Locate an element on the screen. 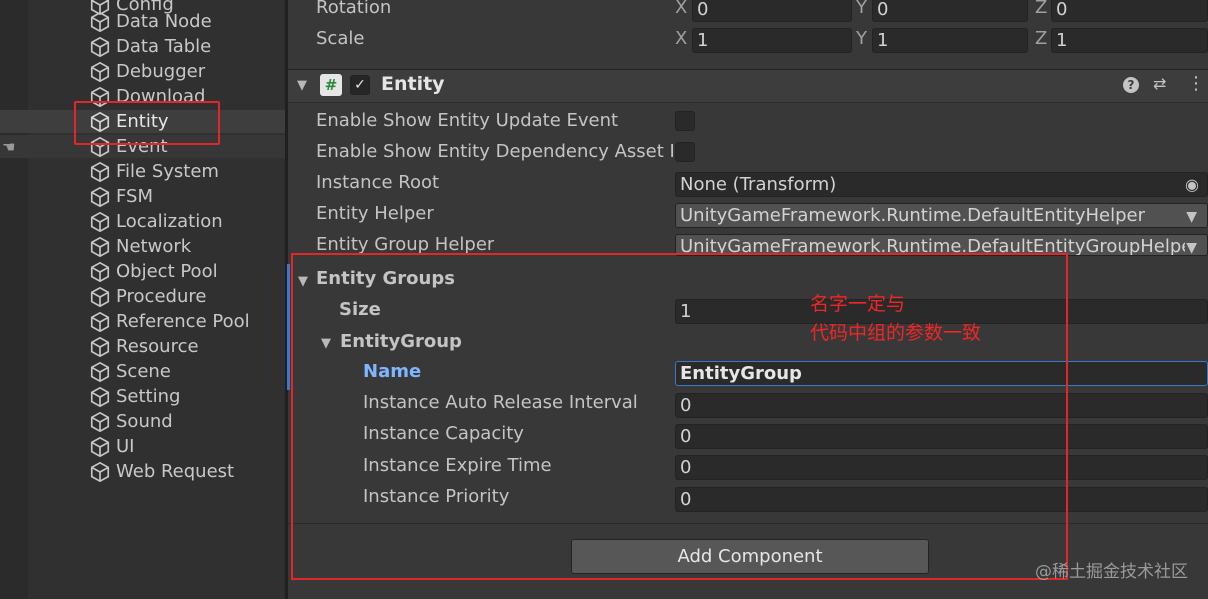 This screenshot has height=599, width=1208. hierarchy-item-network: Network is located at coordinates (140, 246).